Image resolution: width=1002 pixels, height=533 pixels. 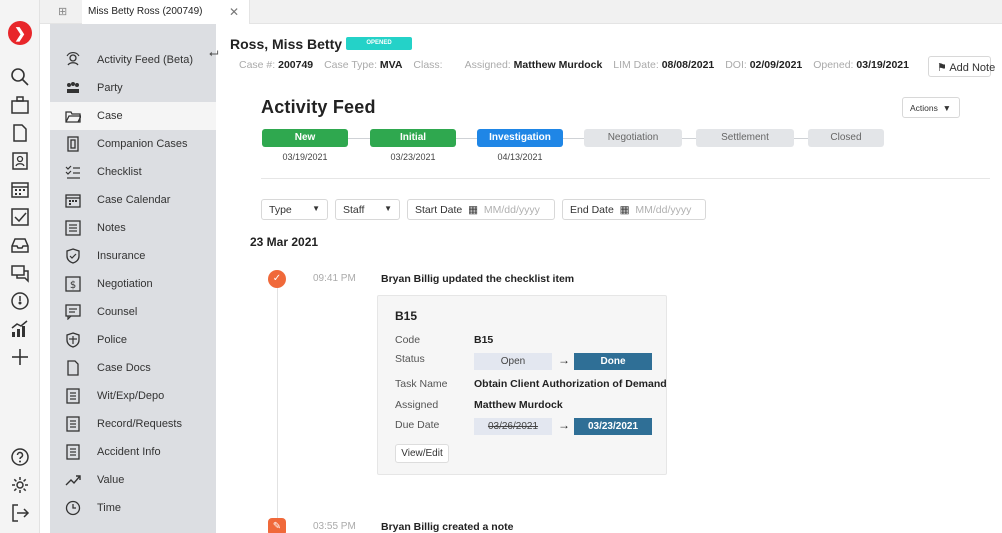 What do you see at coordinates (133, 116) in the screenshot?
I see `menu-item-case: Case` at bounding box center [133, 116].